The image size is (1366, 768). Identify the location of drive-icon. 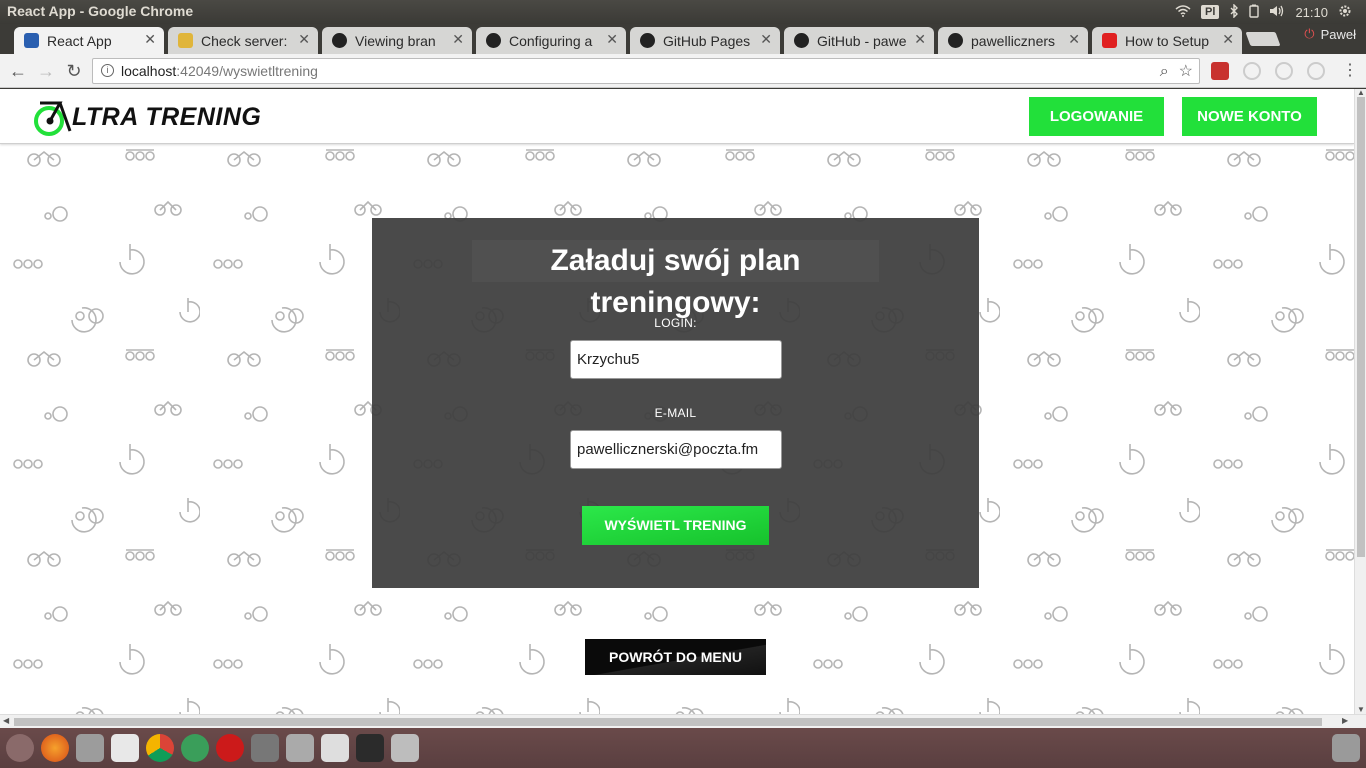
(405, 748).